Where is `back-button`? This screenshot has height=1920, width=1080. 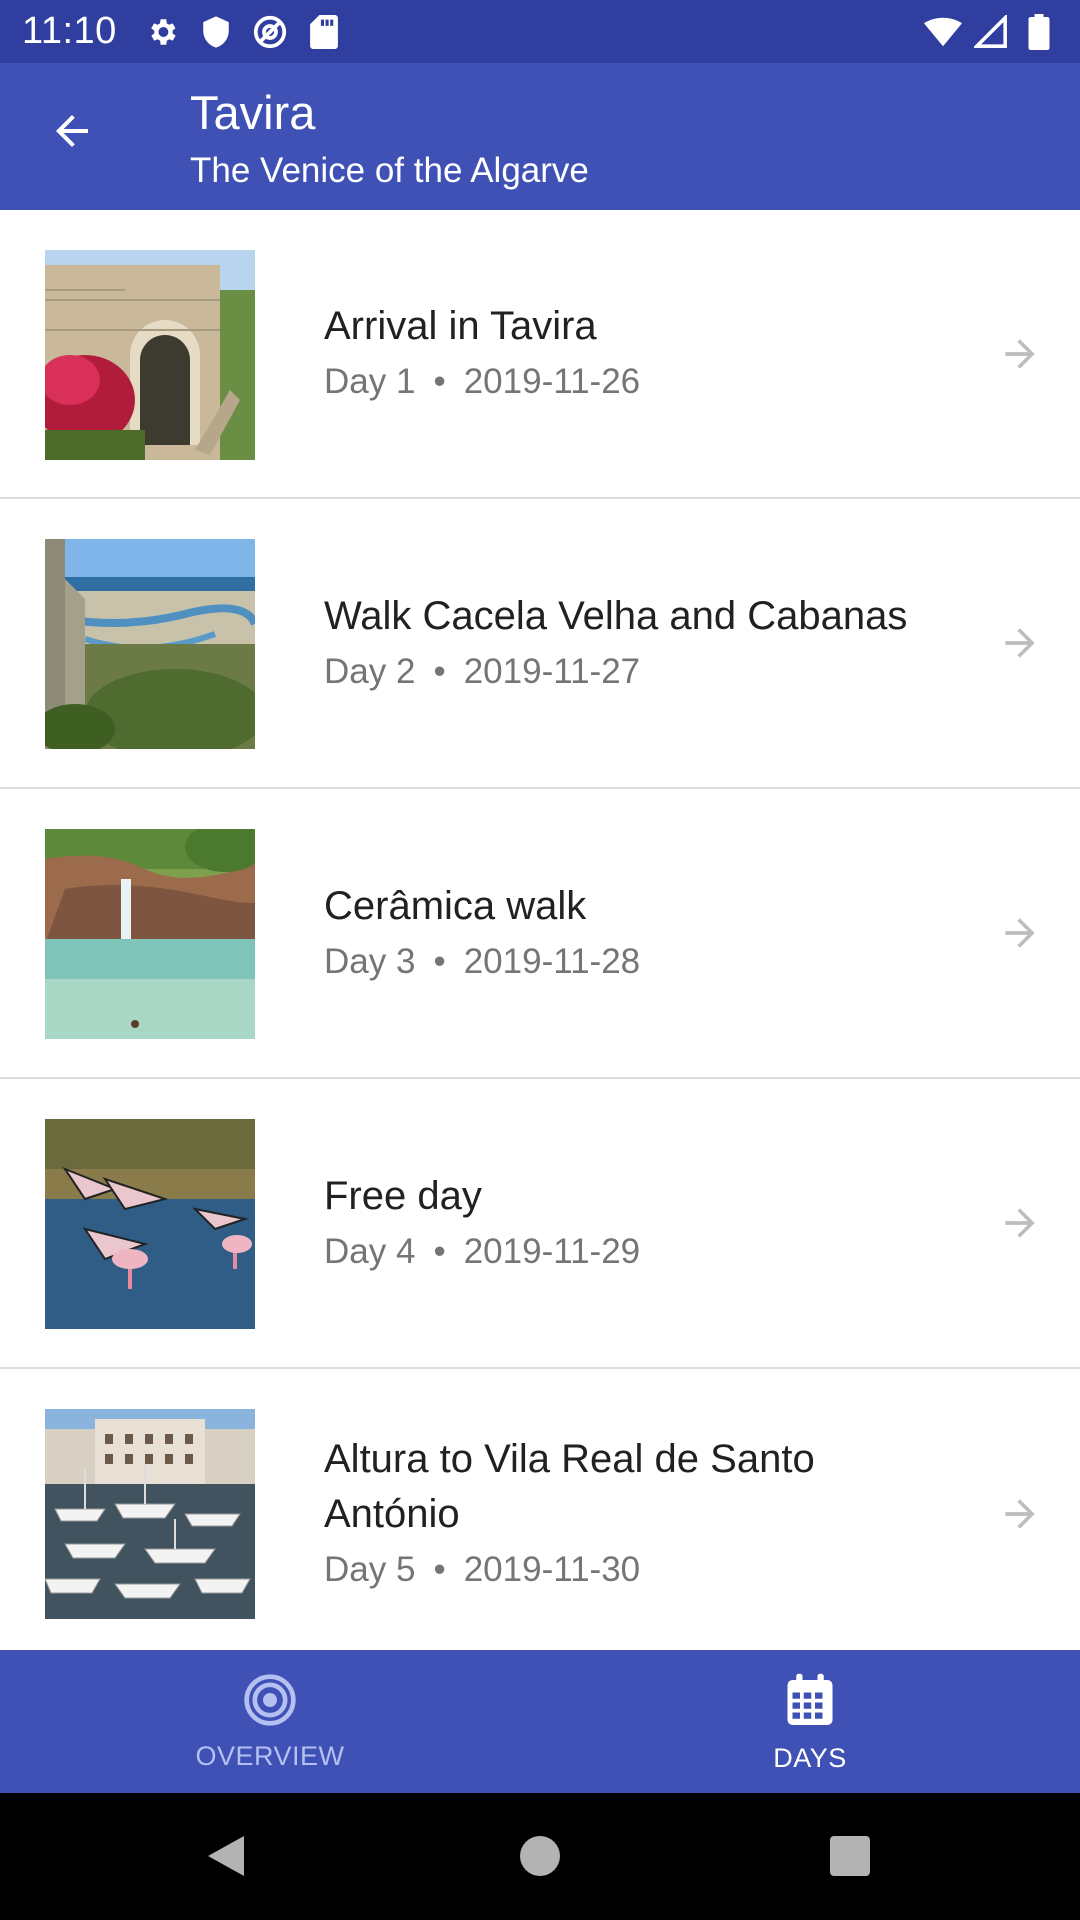 back-button is located at coordinates (72, 133).